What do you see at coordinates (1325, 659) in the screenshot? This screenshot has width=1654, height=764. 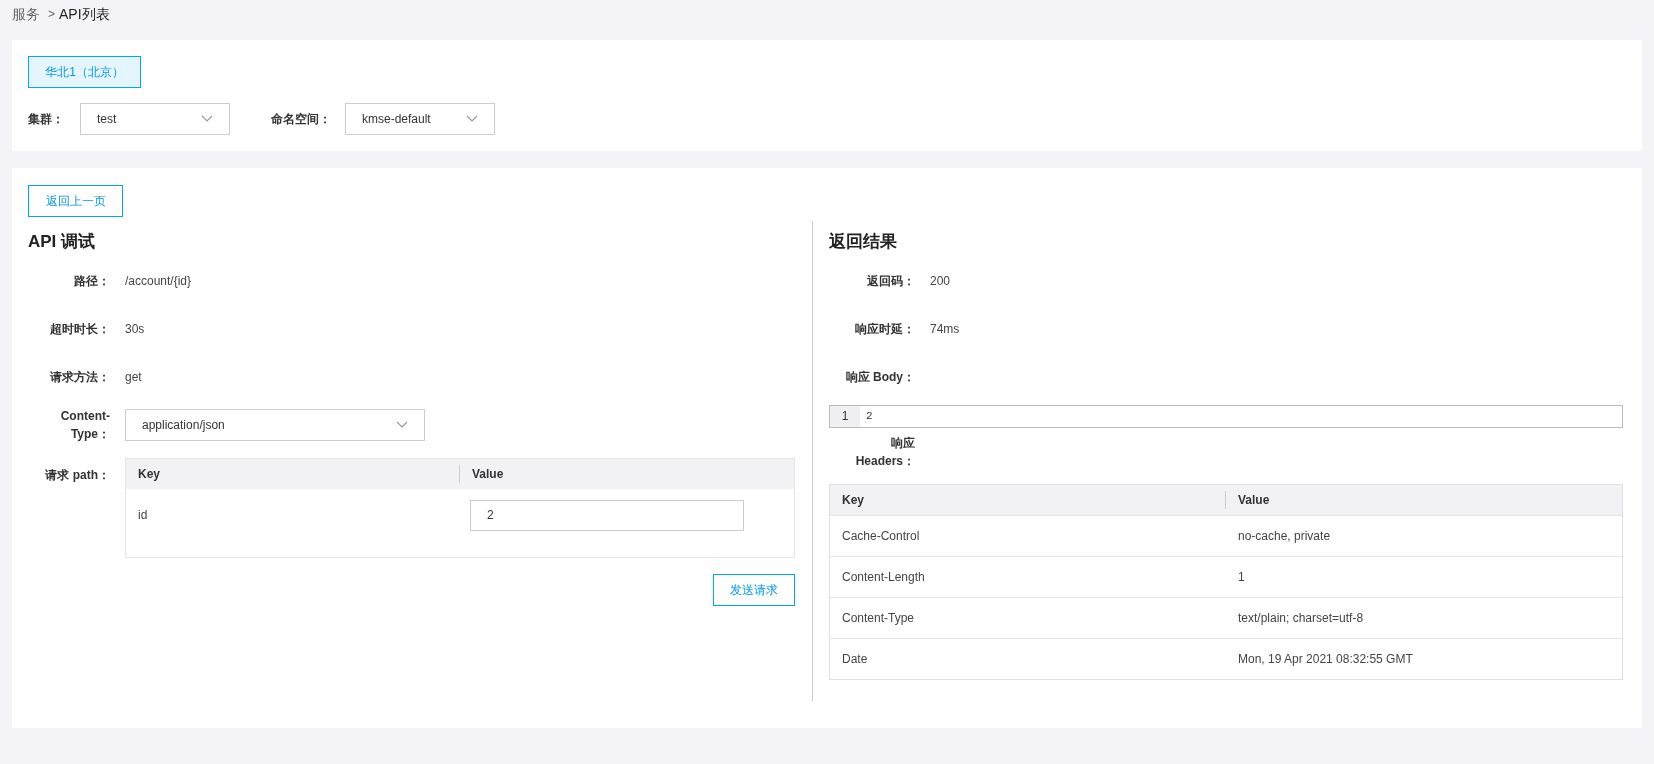 I see `table-cell-text: Mon, 19 Apr 2021 08:32:55 GMT` at bounding box center [1325, 659].